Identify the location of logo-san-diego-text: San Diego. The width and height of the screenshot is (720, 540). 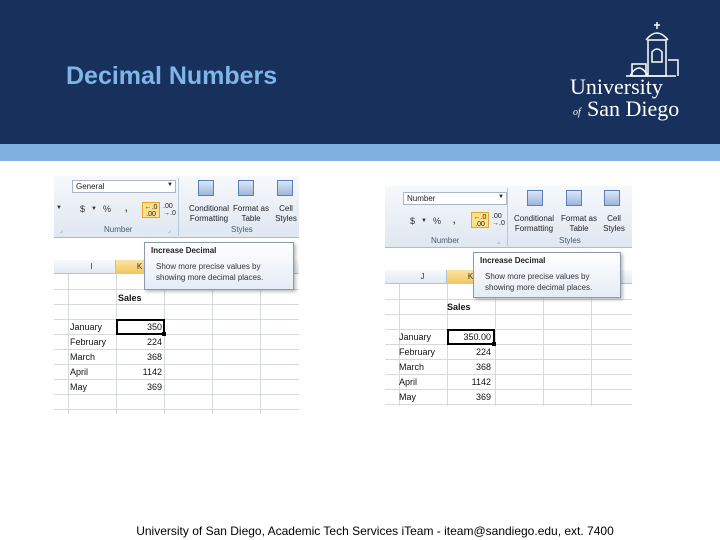
(633, 108).